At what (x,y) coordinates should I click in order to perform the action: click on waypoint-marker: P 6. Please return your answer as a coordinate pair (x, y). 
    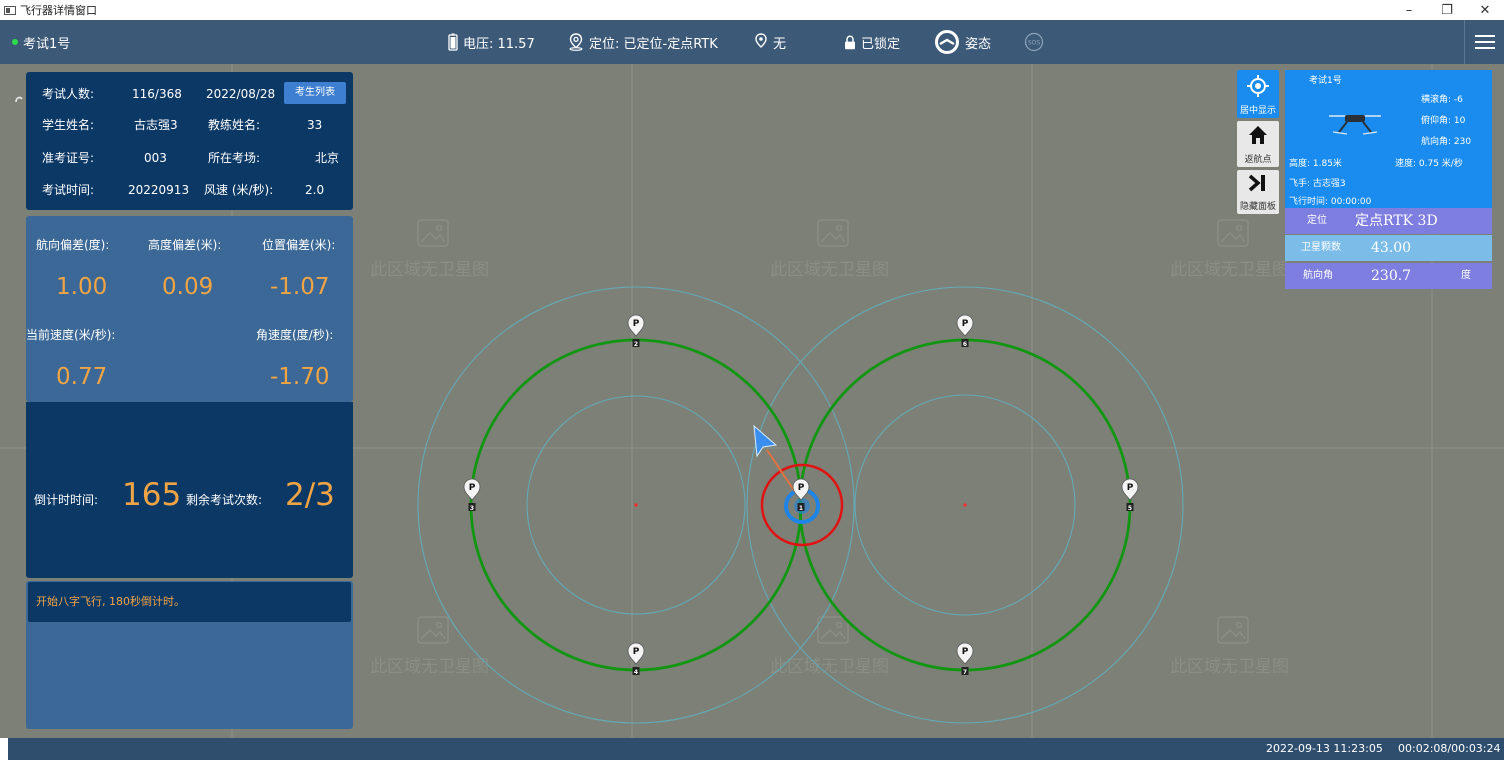
    Looking at the image, I should click on (965, 331).